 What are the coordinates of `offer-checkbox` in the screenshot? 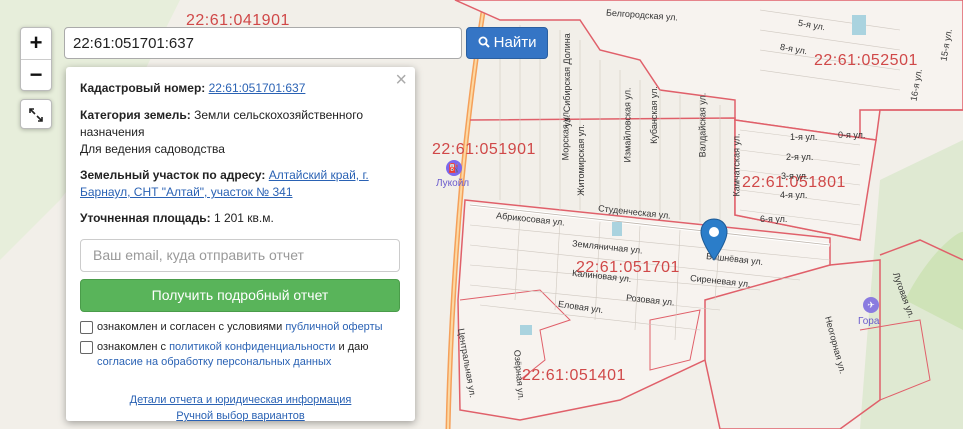 It's located at (86, 327).